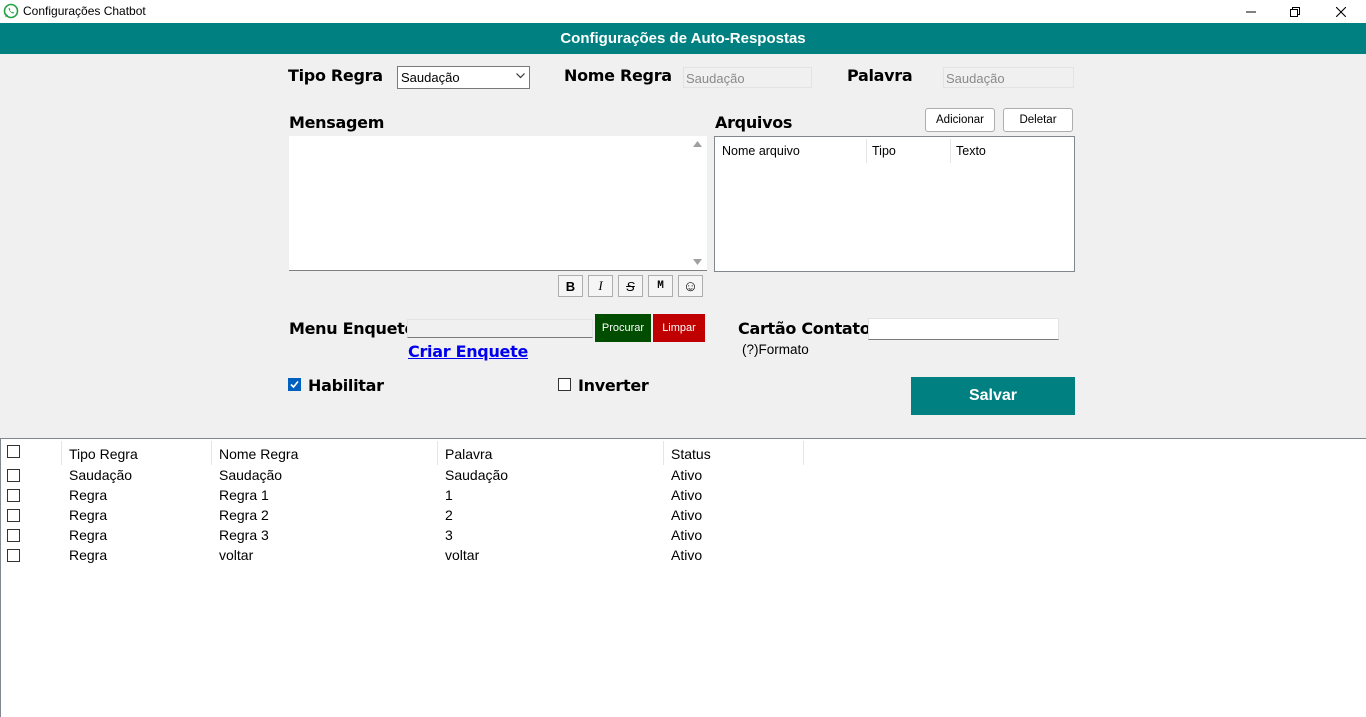  Describe the element at coordinates (690, 286) in the screenshot. I see `emoji-button: ☺` at that location.